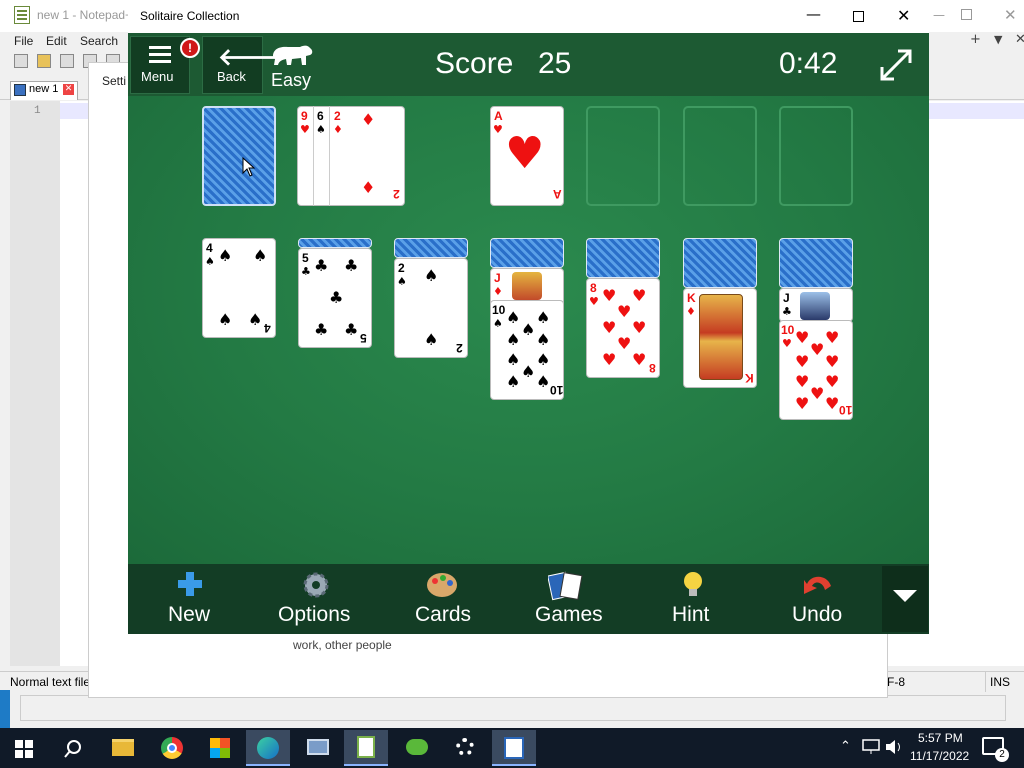  I want to click on new-tab-icon: +, so click(975, 39).